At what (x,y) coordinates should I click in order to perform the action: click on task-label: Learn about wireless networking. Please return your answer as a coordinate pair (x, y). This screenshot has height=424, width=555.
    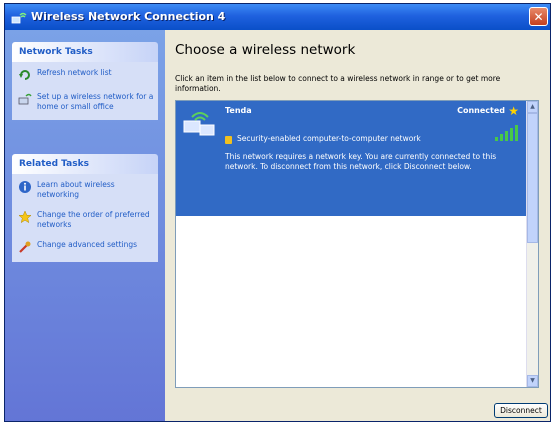
    Looking at the image, I should click on (76, 189).